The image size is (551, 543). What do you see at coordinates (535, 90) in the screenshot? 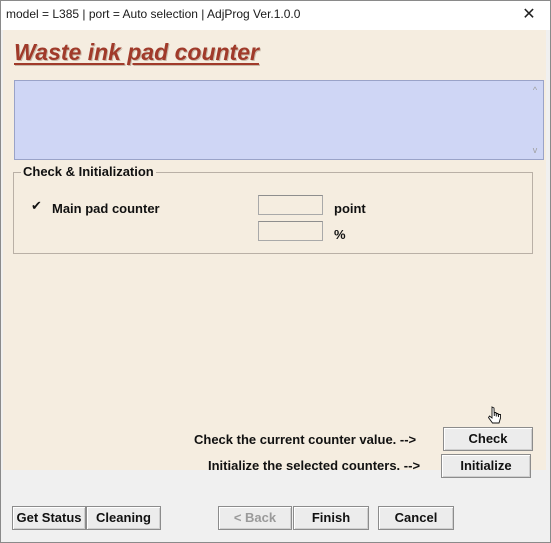
I see `scroll-up-icon: ^` at bounding box center [535, 90].